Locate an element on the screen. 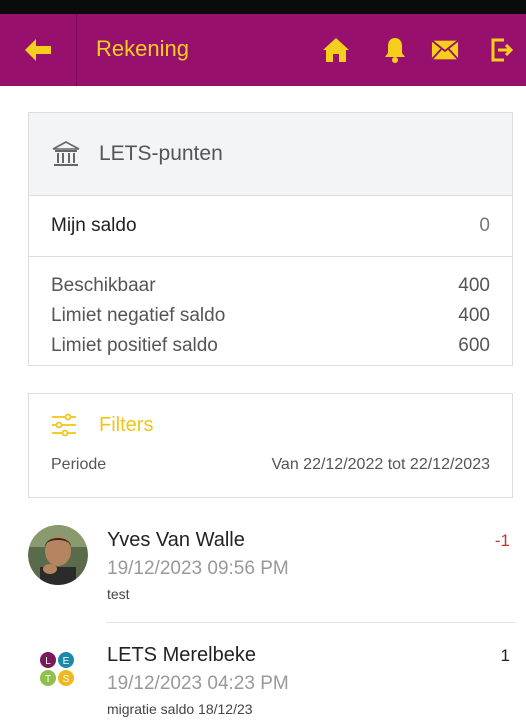 The image size is (526, 726). logo-letter: L is located at coordinates (48, 661).